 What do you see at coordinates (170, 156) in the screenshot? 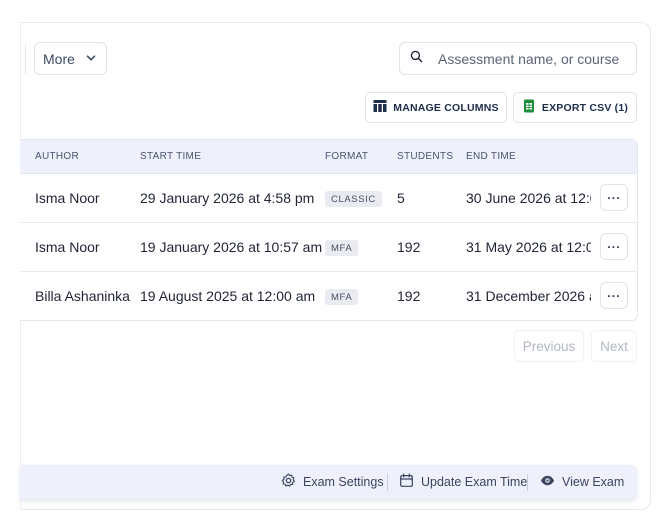
I see `column-header-start-time: START TIME` at bounding box center [170, 156].